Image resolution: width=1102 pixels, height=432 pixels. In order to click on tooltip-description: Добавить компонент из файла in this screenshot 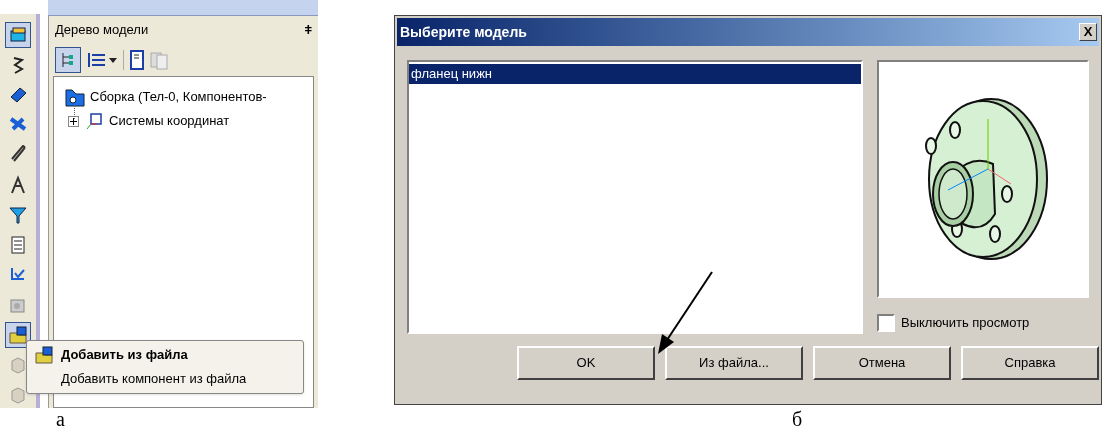, I will do `click(154, 379)`.